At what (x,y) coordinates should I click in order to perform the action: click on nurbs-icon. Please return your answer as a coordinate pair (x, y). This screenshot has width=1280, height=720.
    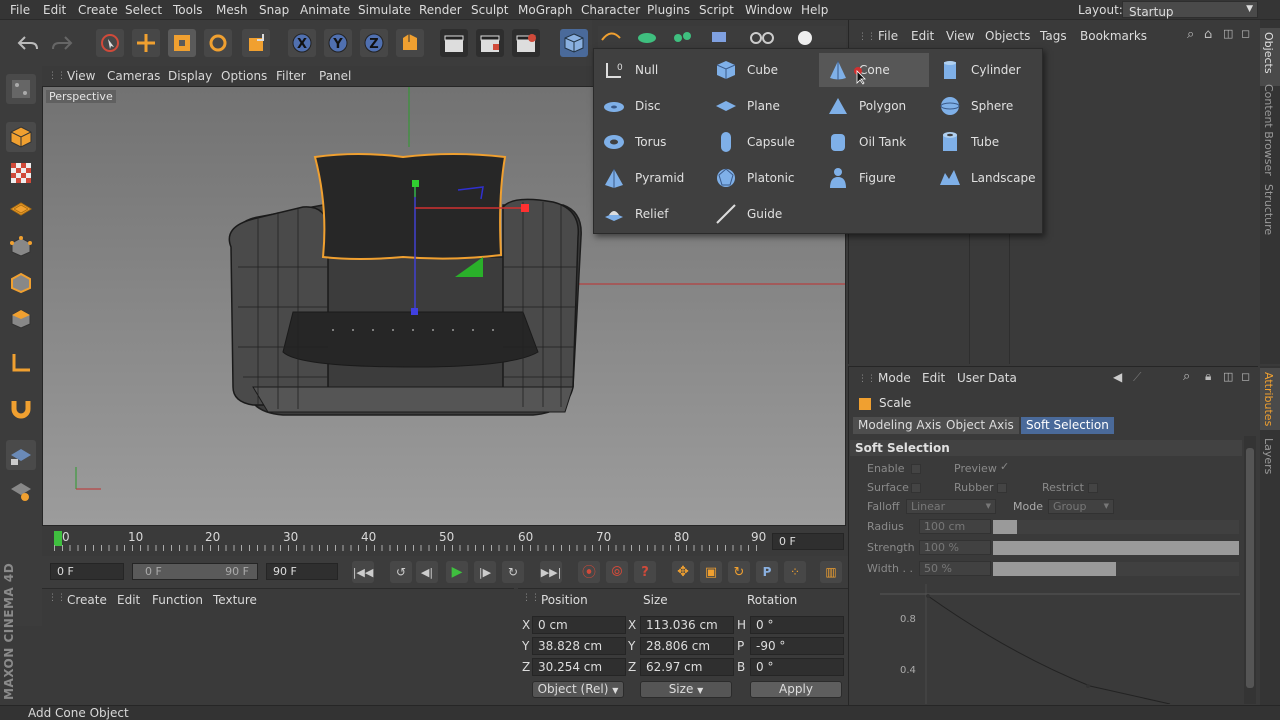
    Looking at the image, I should click on (647, 37).